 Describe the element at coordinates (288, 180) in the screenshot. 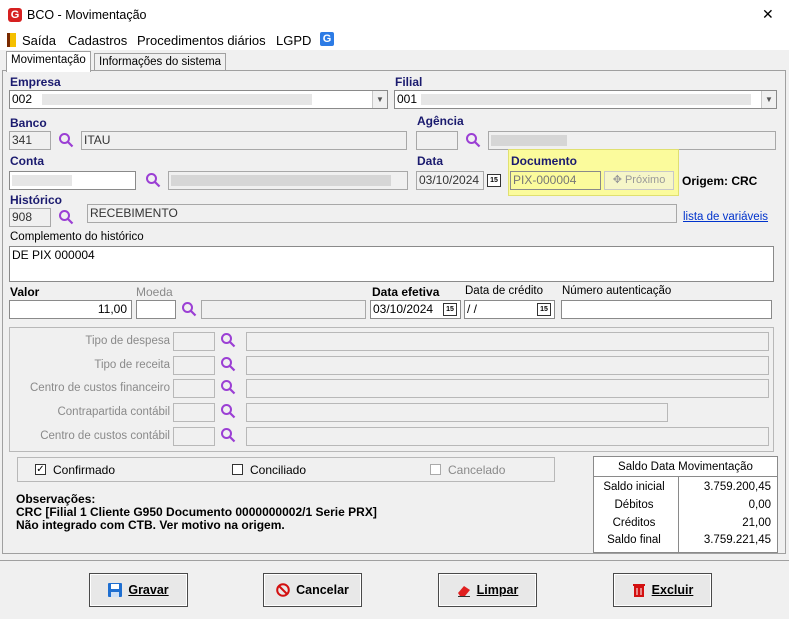

I see `conta-name-field` at that location.